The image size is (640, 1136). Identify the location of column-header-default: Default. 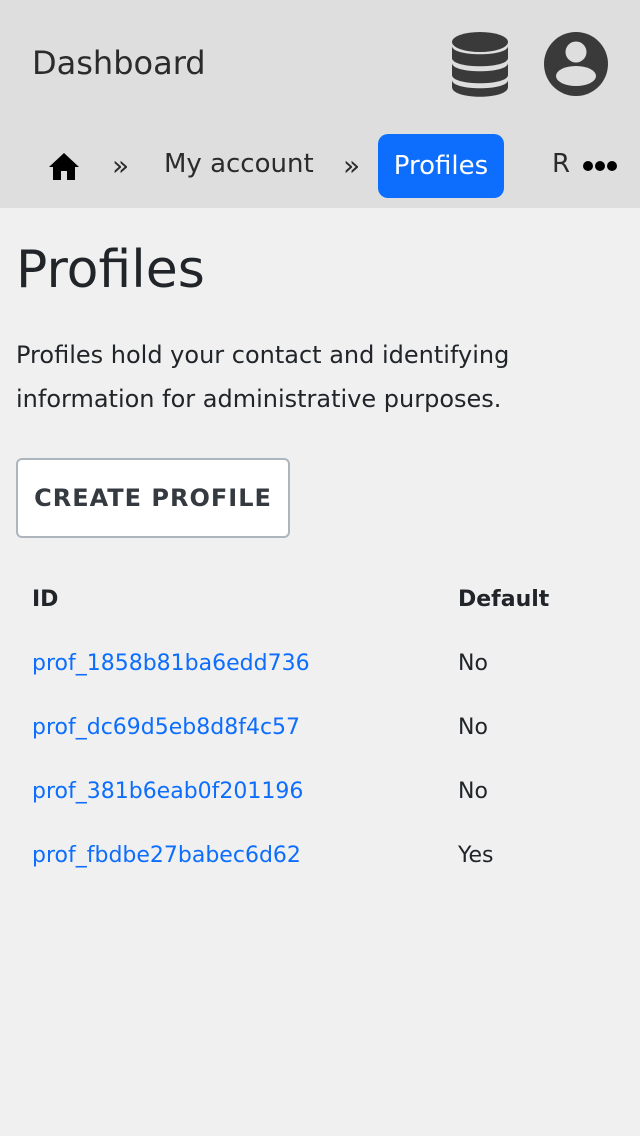
(504, 599).